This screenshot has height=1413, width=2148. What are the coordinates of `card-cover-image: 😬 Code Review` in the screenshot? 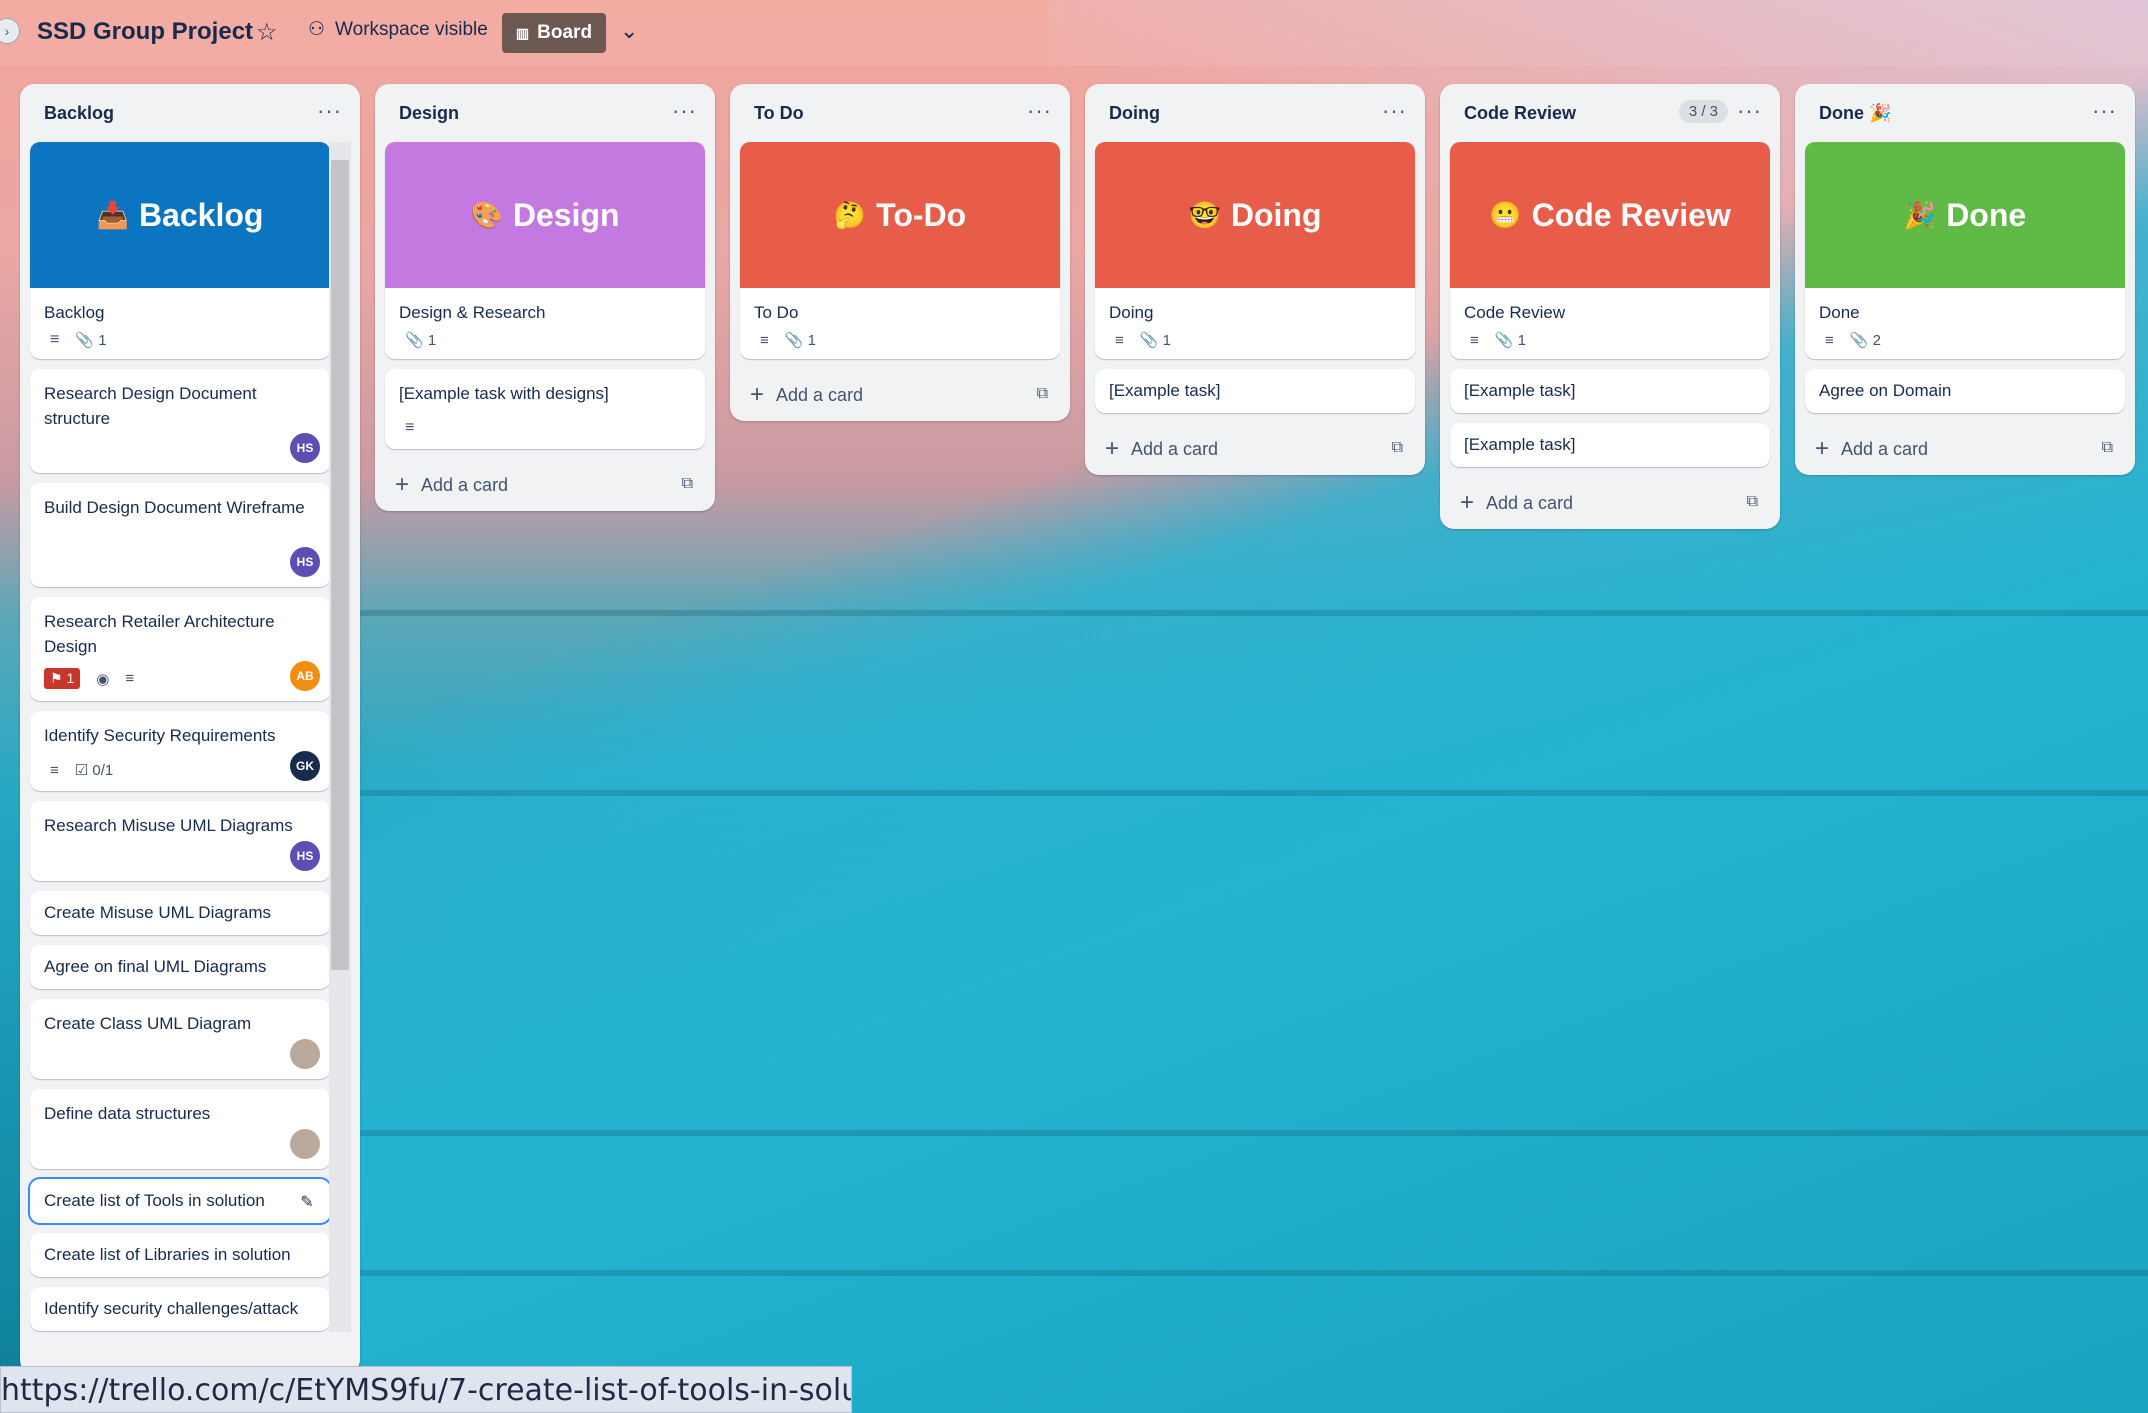 It's located at (1610, 215).